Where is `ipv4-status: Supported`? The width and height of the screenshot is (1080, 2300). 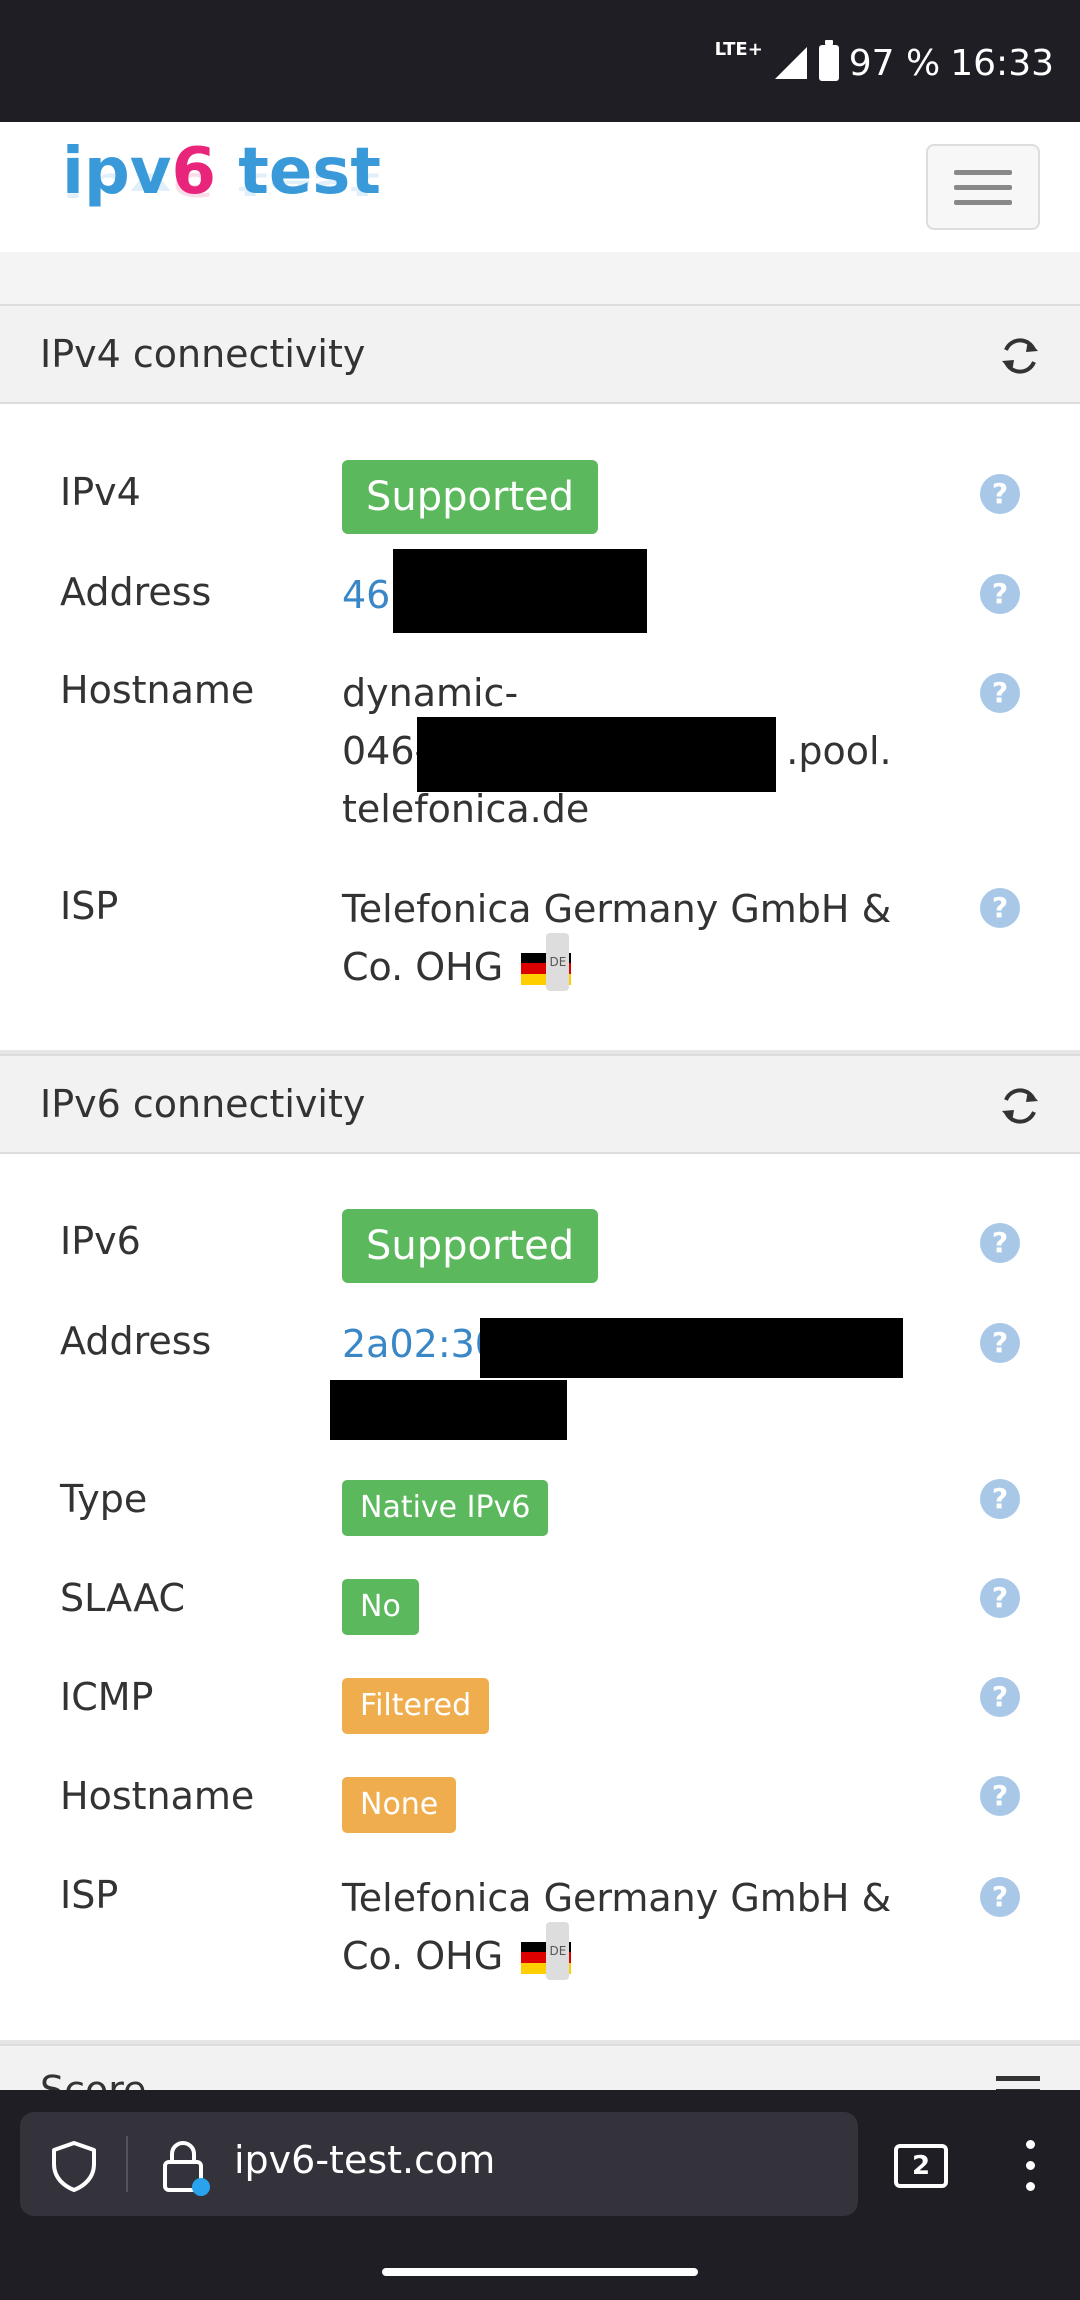
ipv4-status: Supported is located at coordinates (470, 497).